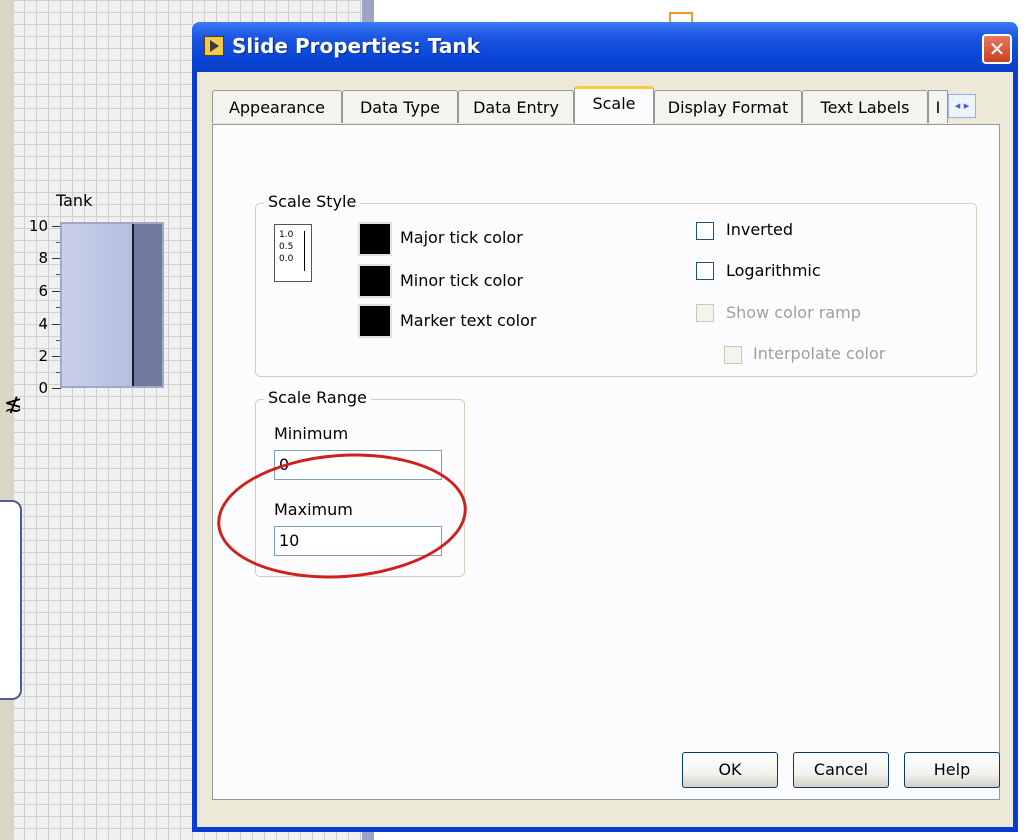  Describe the element at coordinates (286, 247) in the screenshot. I see `scale-icon-label: 0.5` at that location.